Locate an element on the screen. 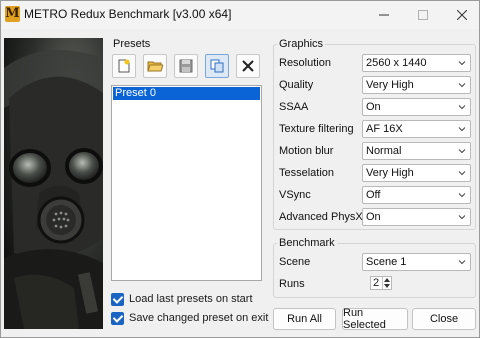 This screenshot has height=338, width=480. vsync-value: Off is located at coordinates (373, 195).